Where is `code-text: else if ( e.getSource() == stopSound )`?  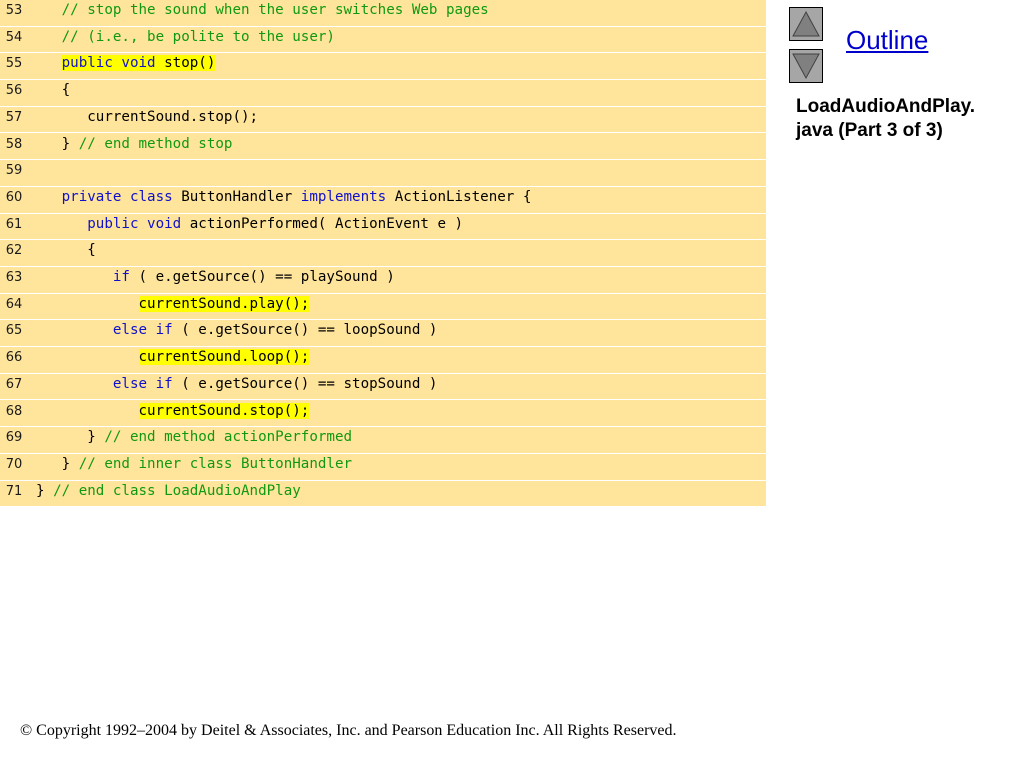 code-text: else if ( e.getSource() == stopSound ) is located at coordinates (237, 387).